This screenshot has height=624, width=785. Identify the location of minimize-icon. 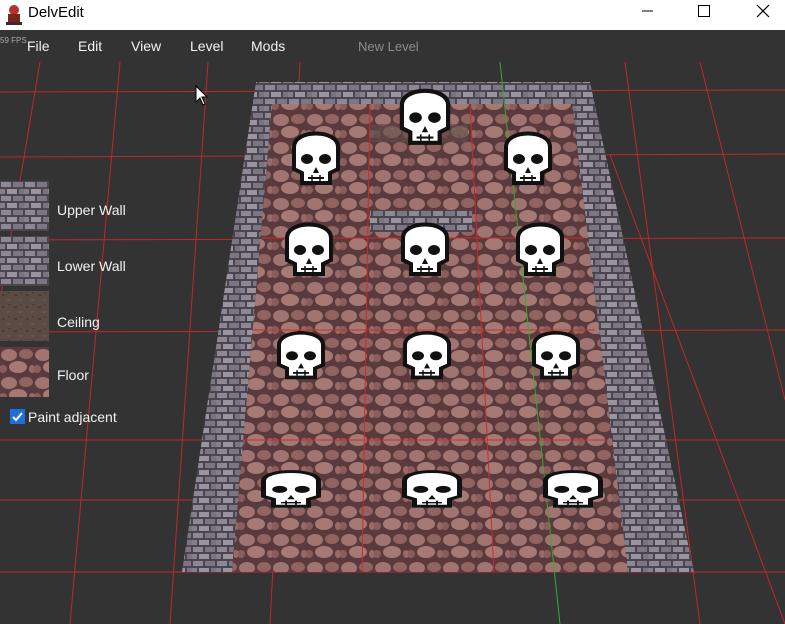
(647, 11).